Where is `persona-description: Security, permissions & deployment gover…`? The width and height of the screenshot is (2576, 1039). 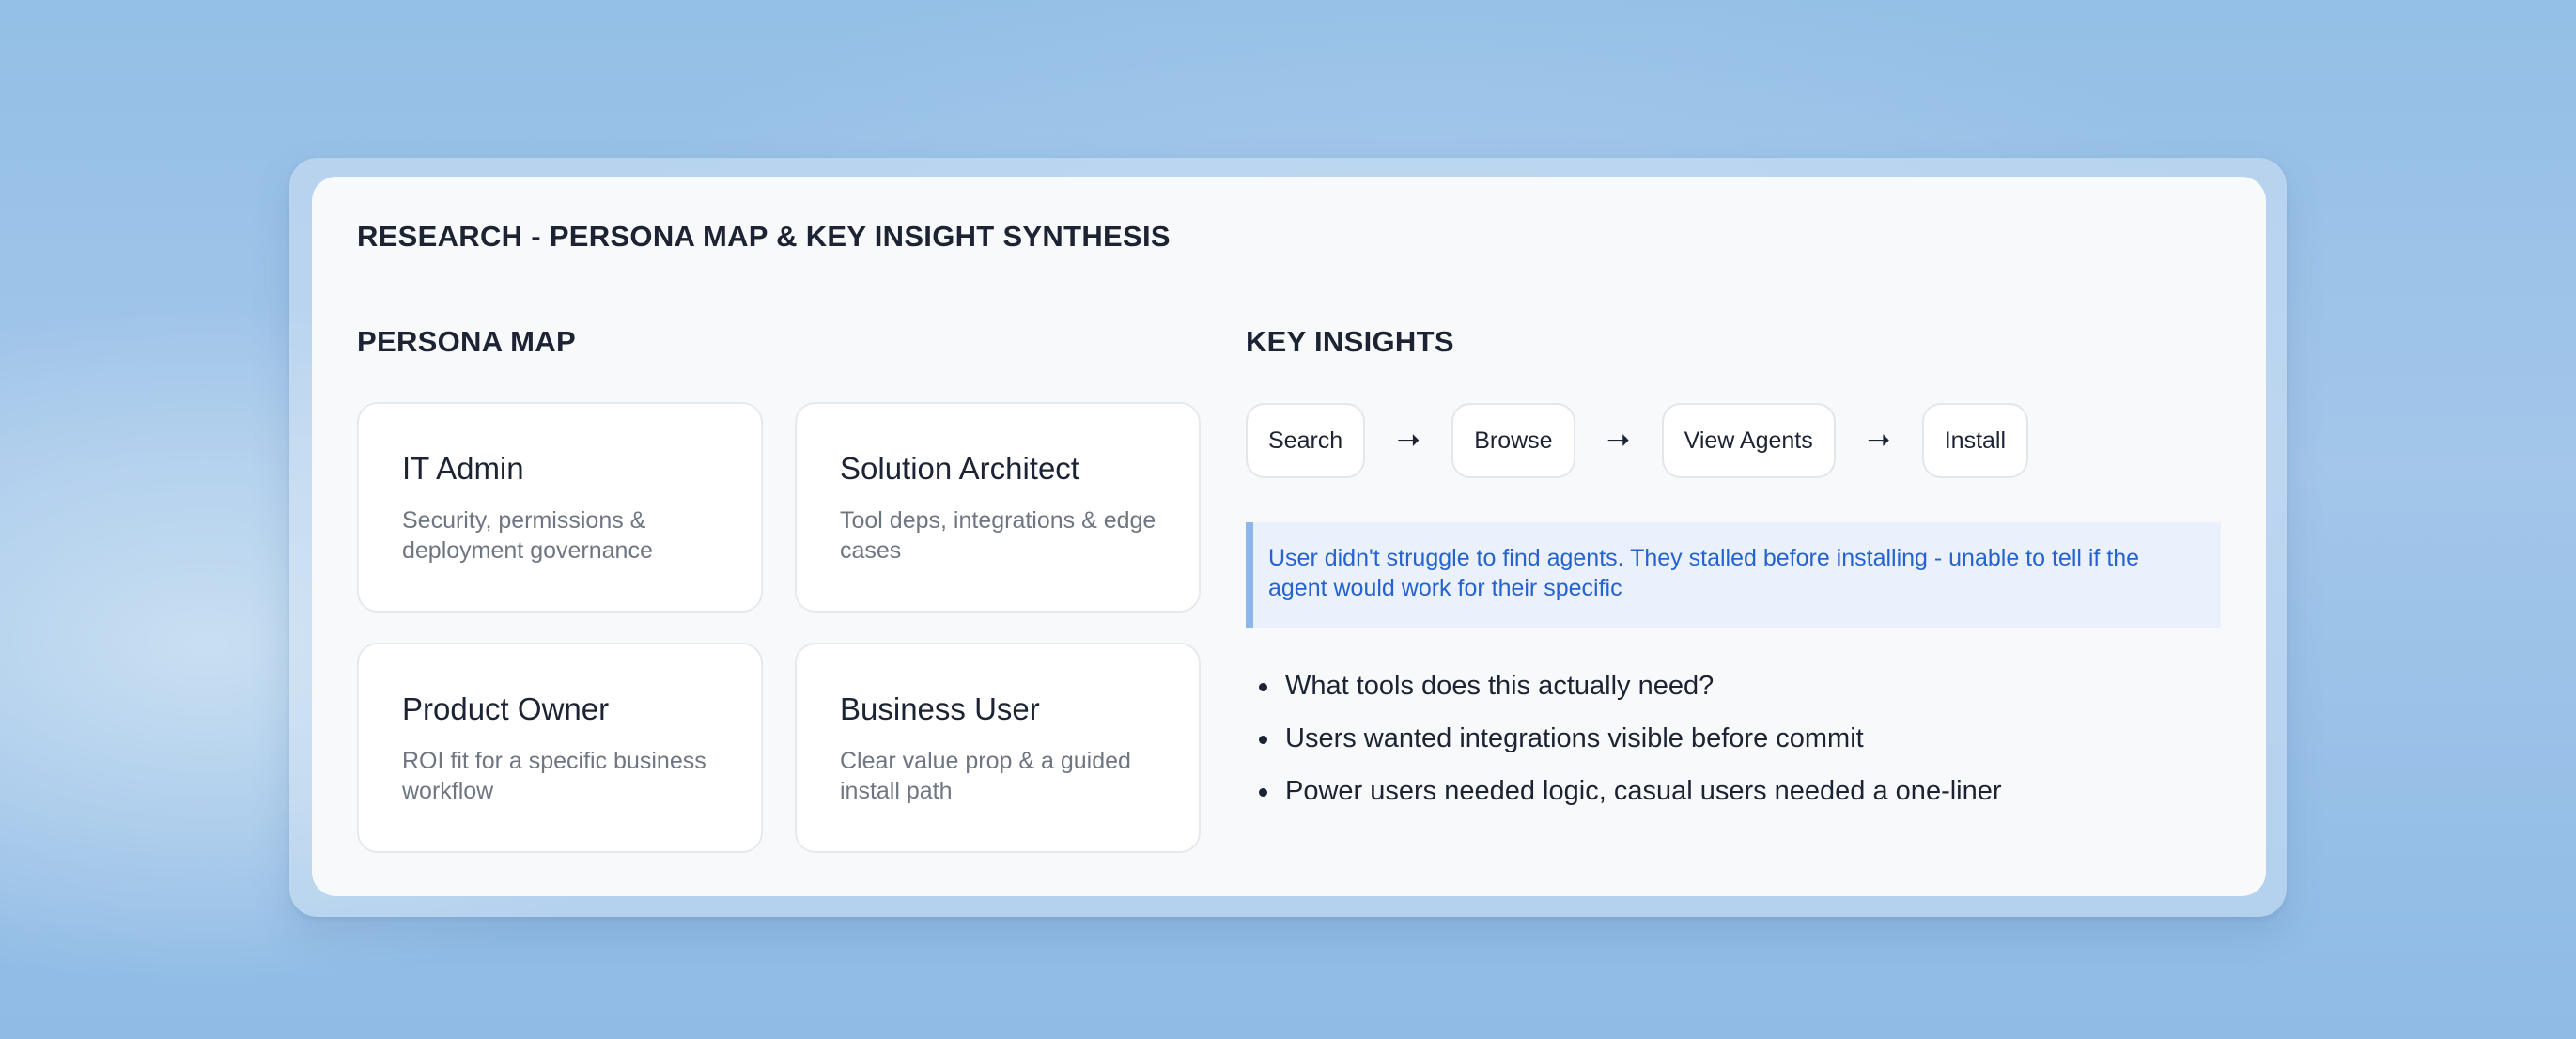
persona-description: Security, permissions & deployment gover… is located at coordinates (527, 535).